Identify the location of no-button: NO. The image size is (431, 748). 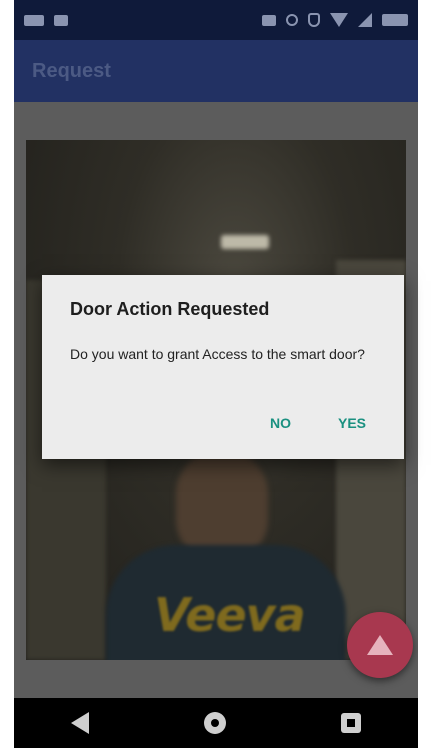
(280, 423).